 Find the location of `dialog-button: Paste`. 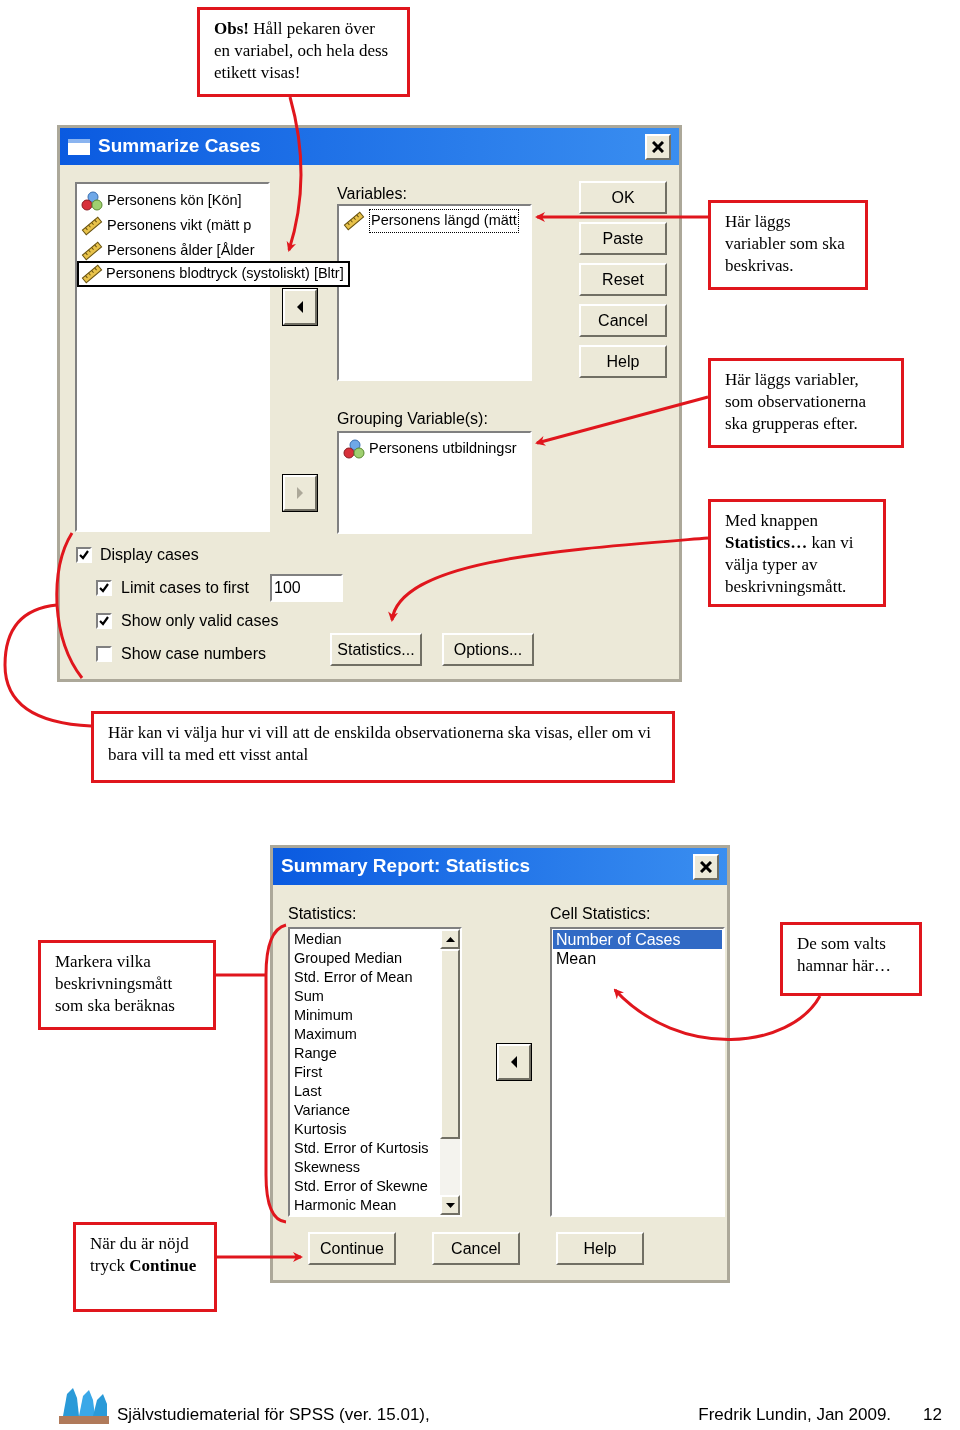

dialog-button: Paste is located at coordinates (623, 238).